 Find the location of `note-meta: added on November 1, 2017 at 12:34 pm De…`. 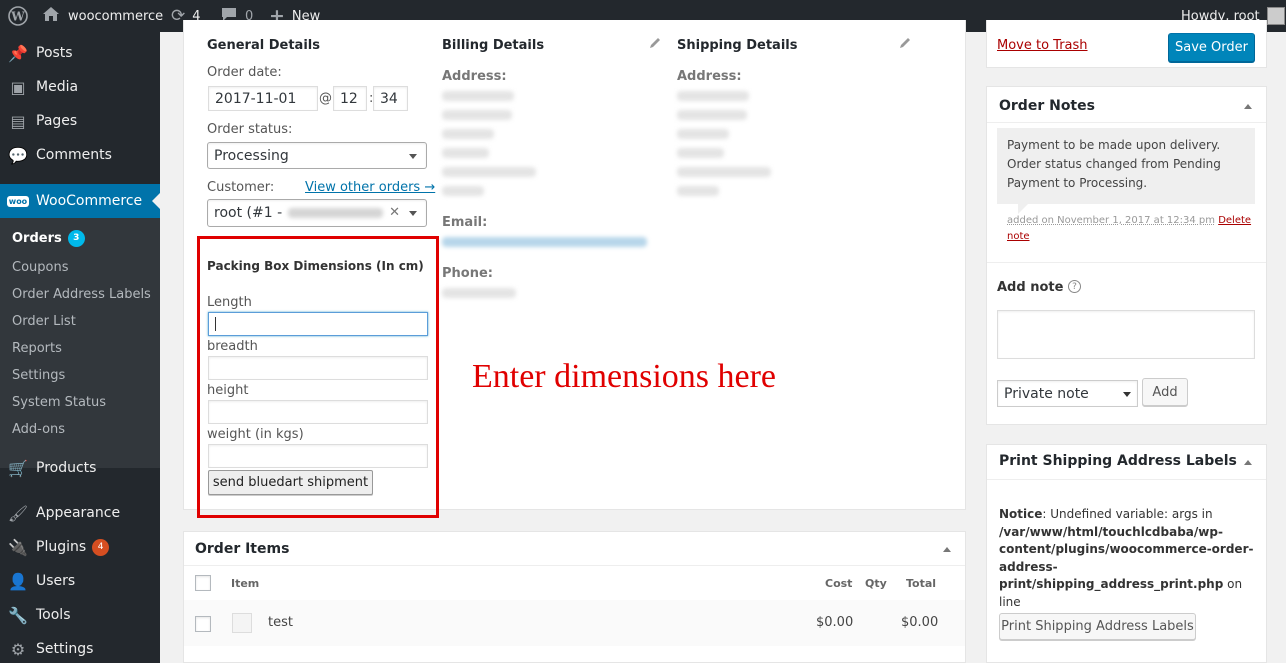

note-meta: added on November 1, 2017 at 12:34 pm De… is located at coordinates (1129, 220).